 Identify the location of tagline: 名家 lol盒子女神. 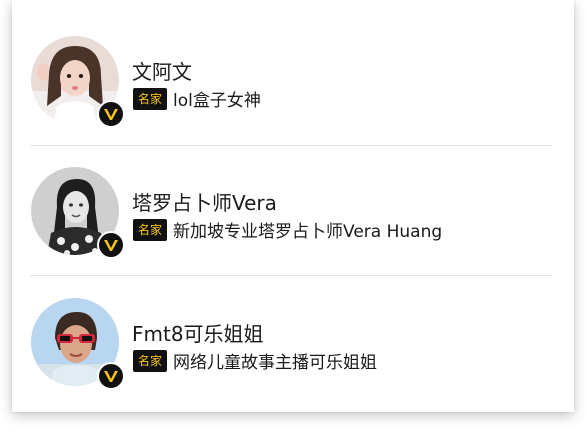
(197, 98).